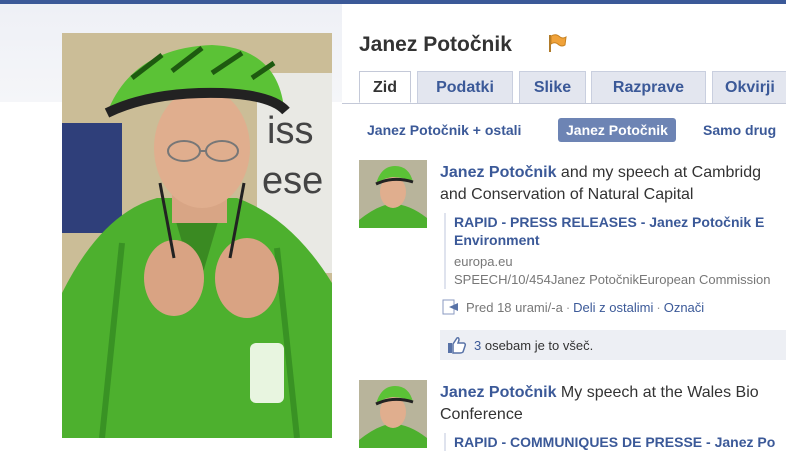  Describe the element at coordinates (739, 130) in the screenshot. I see `filter-others: Samo drug` at that location.